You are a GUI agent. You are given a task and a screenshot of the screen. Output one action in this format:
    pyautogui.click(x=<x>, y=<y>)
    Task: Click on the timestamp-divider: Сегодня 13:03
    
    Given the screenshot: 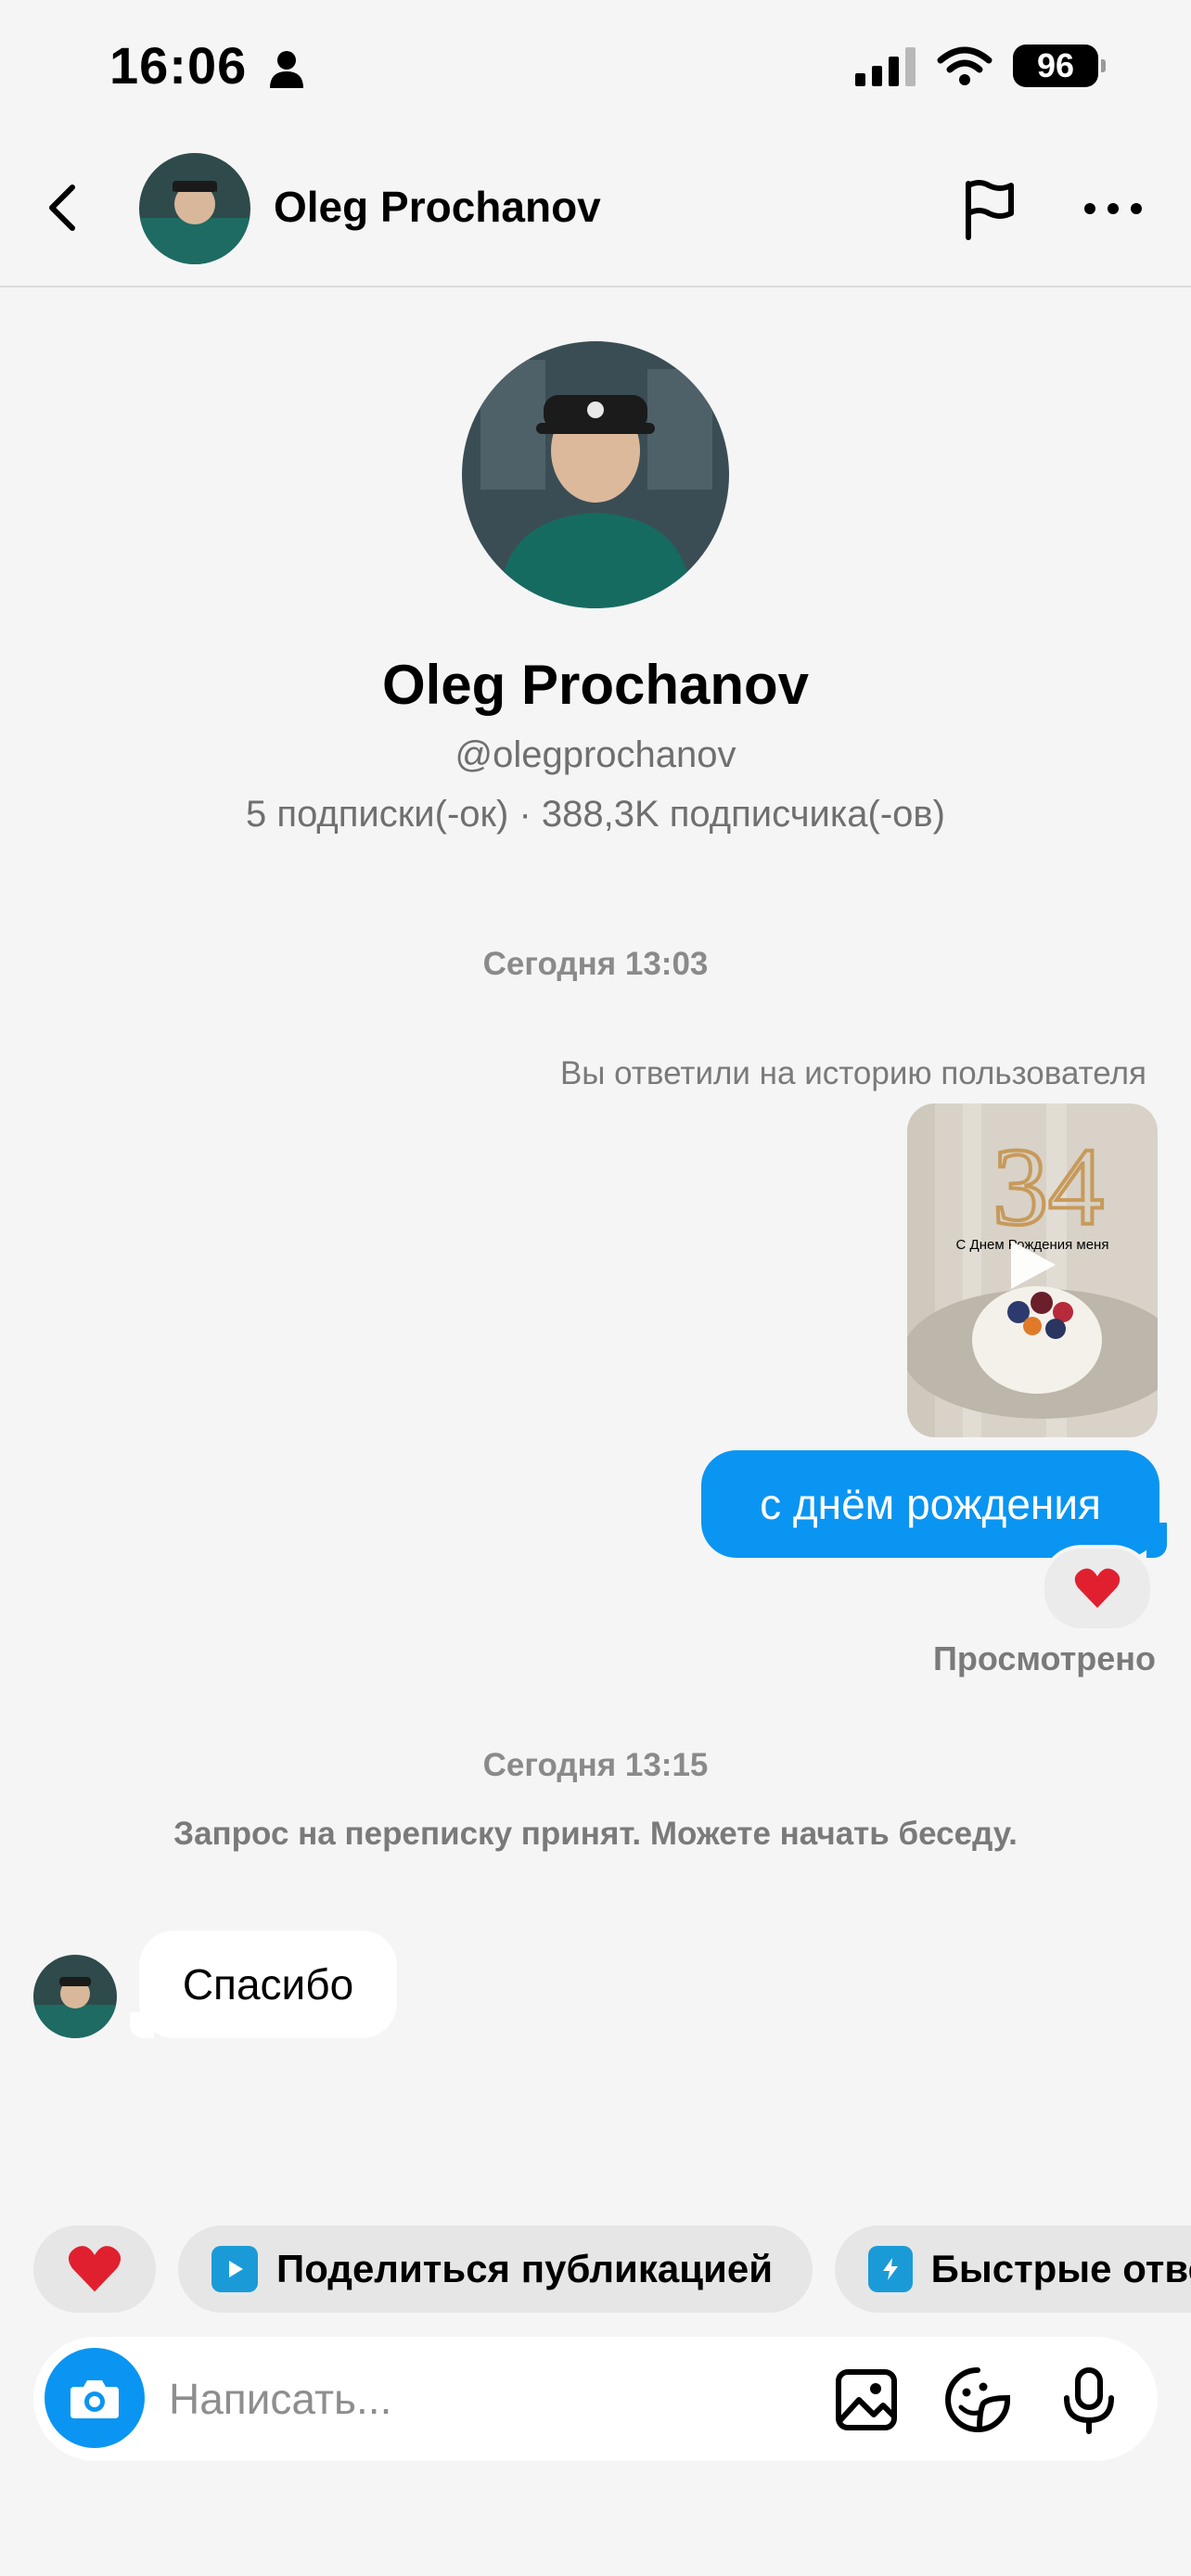 What is the action you would take?
    pyautogui.click(x=595, y=964)
    